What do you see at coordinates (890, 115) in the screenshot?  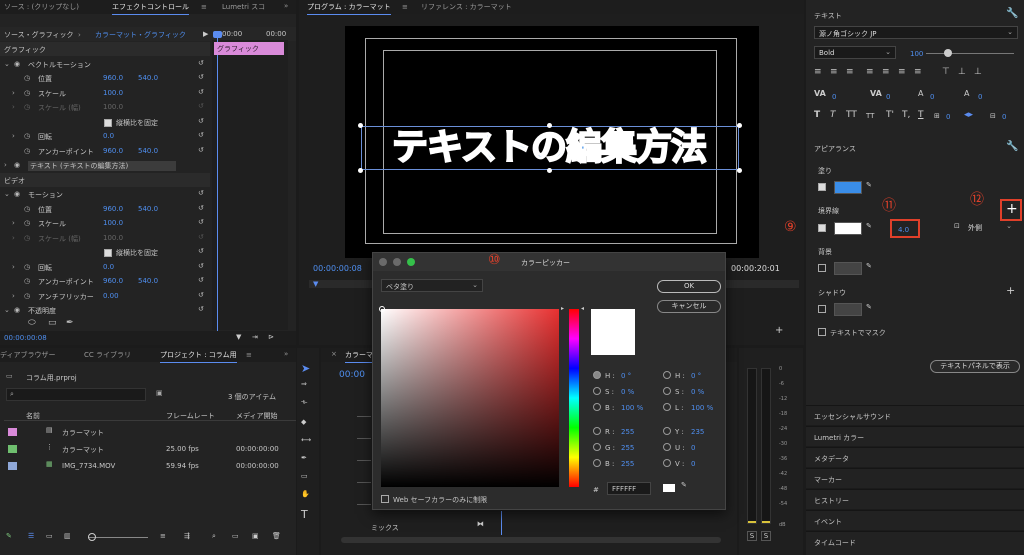 I see `superscript-icon: T'` at bounding box center [890, 115].